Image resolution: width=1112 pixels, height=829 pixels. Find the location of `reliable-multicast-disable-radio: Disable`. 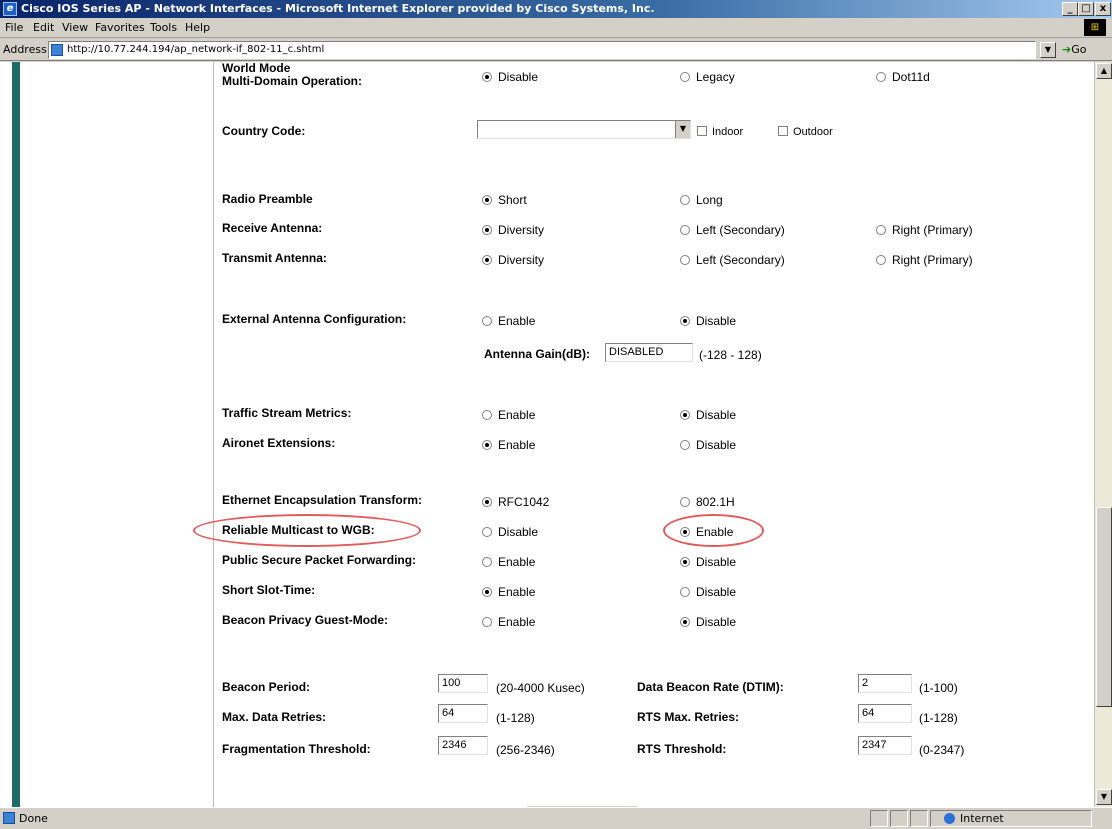

reliable-multicast-disable-radio: Disable is located at coordinates (510, 532).